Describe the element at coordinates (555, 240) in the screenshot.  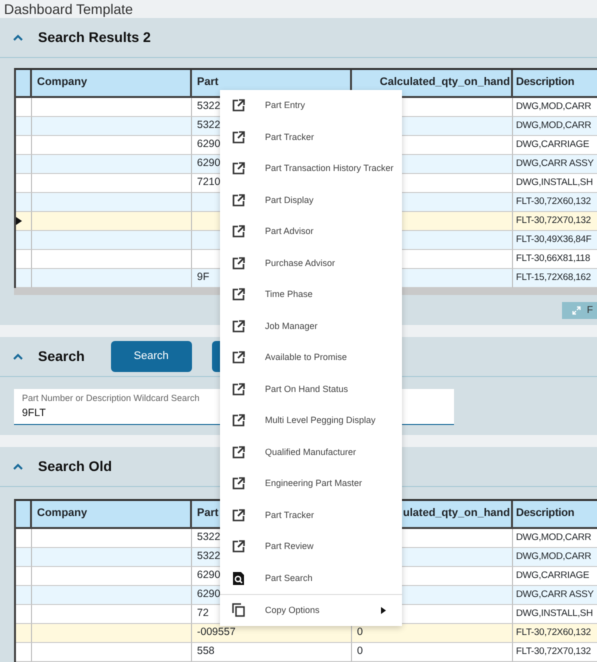
I see `table-cell: FLT-30,49X36,84F` at that location.